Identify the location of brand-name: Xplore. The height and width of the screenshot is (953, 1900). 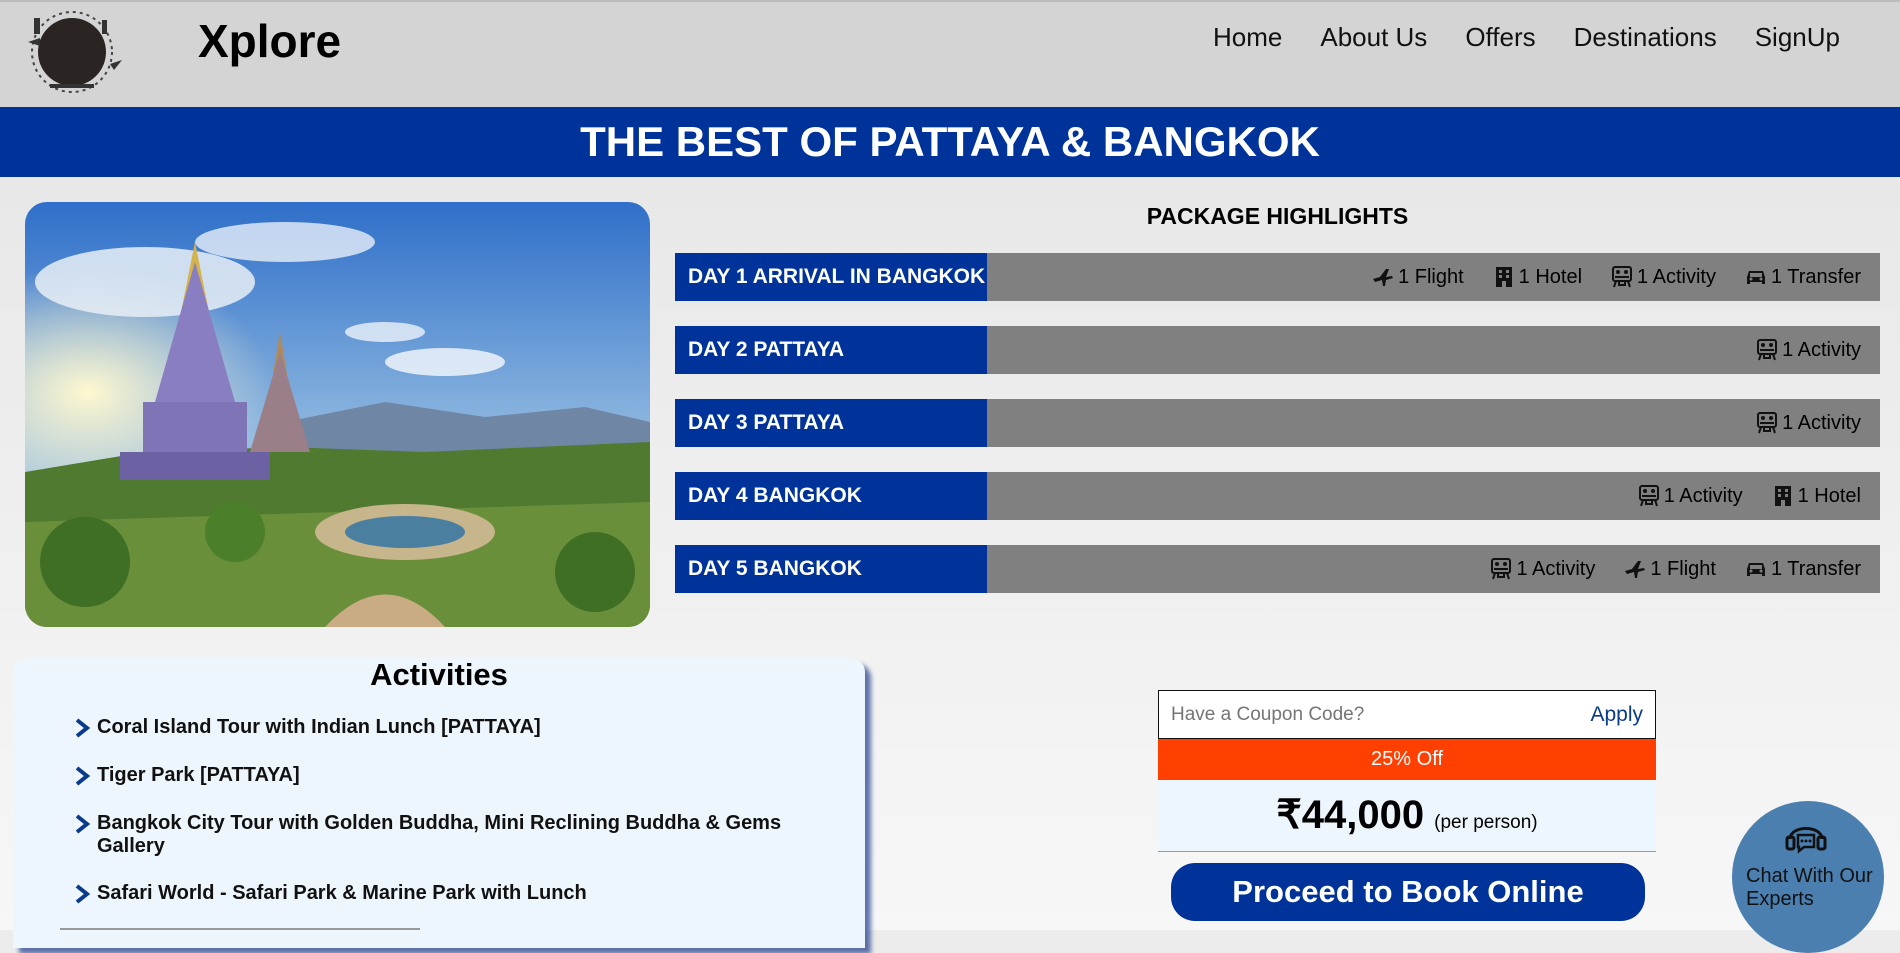
(269, 41).